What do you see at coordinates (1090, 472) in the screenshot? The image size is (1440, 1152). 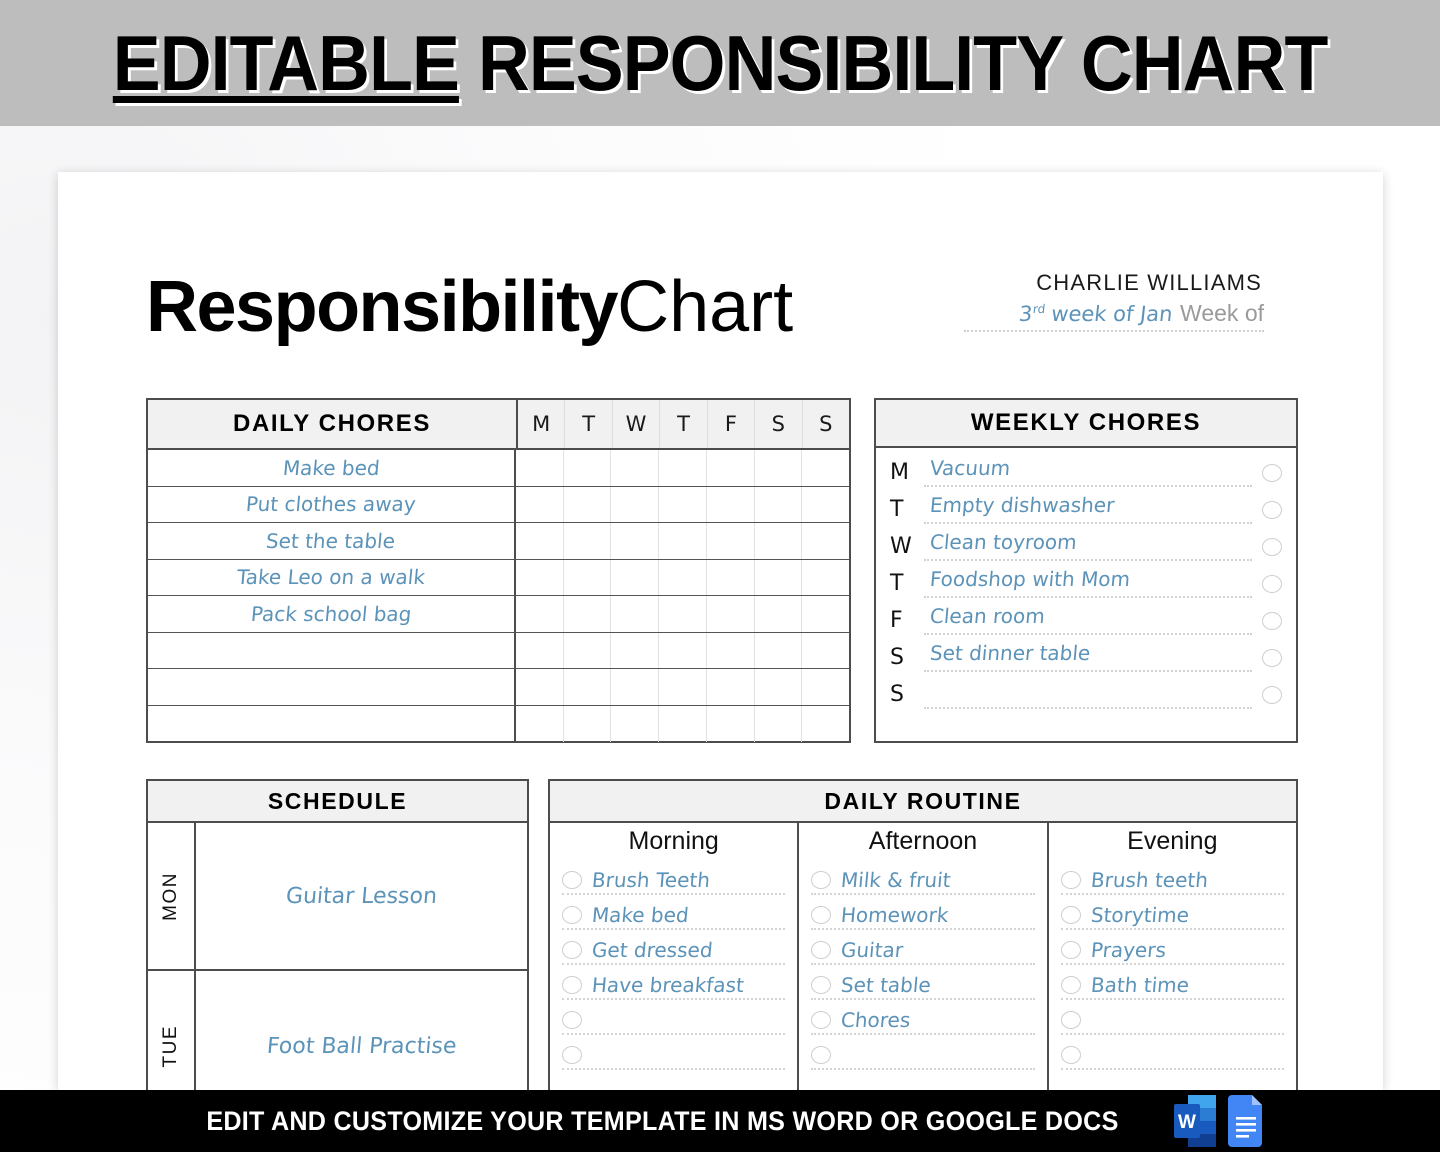 I see `weekly-chore-field: Vacuum` at bounding box center [1090, 472].